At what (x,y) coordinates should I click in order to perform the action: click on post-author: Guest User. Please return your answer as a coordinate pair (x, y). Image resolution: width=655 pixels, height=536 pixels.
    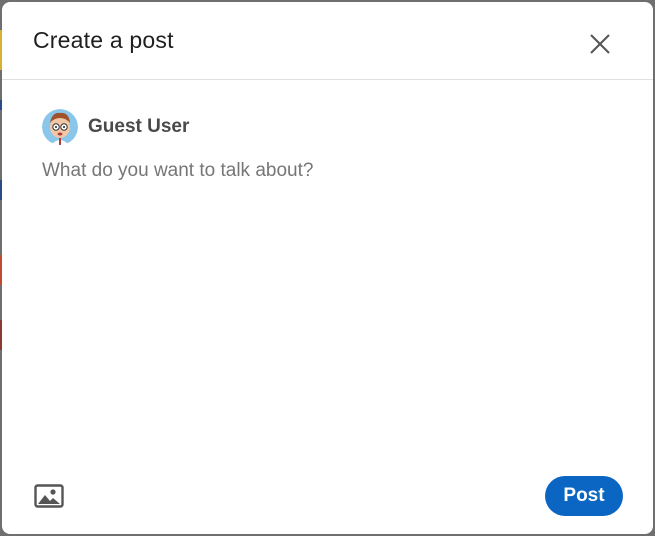
    Looking at the image, I should click on (115, 127).